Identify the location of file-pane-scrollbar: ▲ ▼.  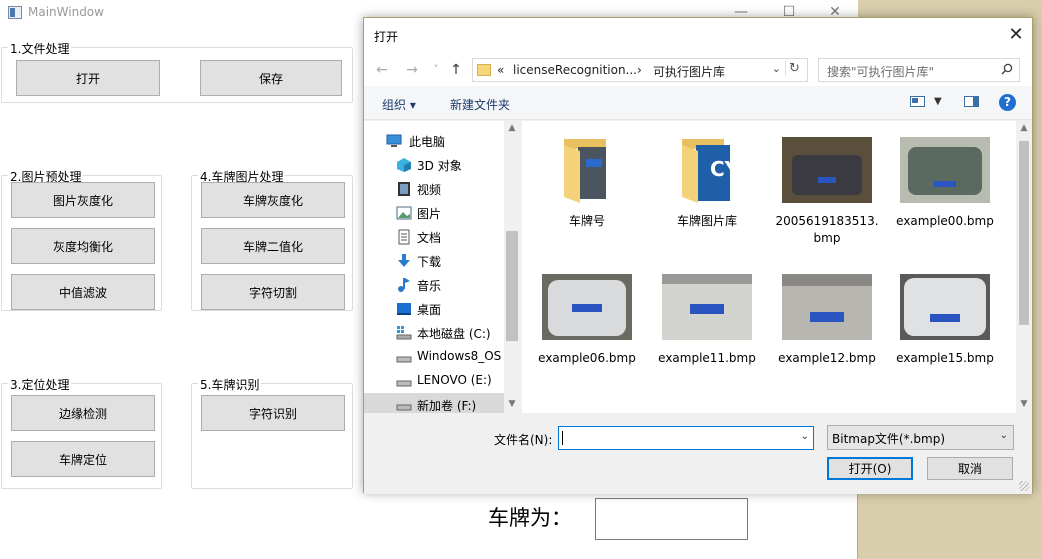
(1024, 267).